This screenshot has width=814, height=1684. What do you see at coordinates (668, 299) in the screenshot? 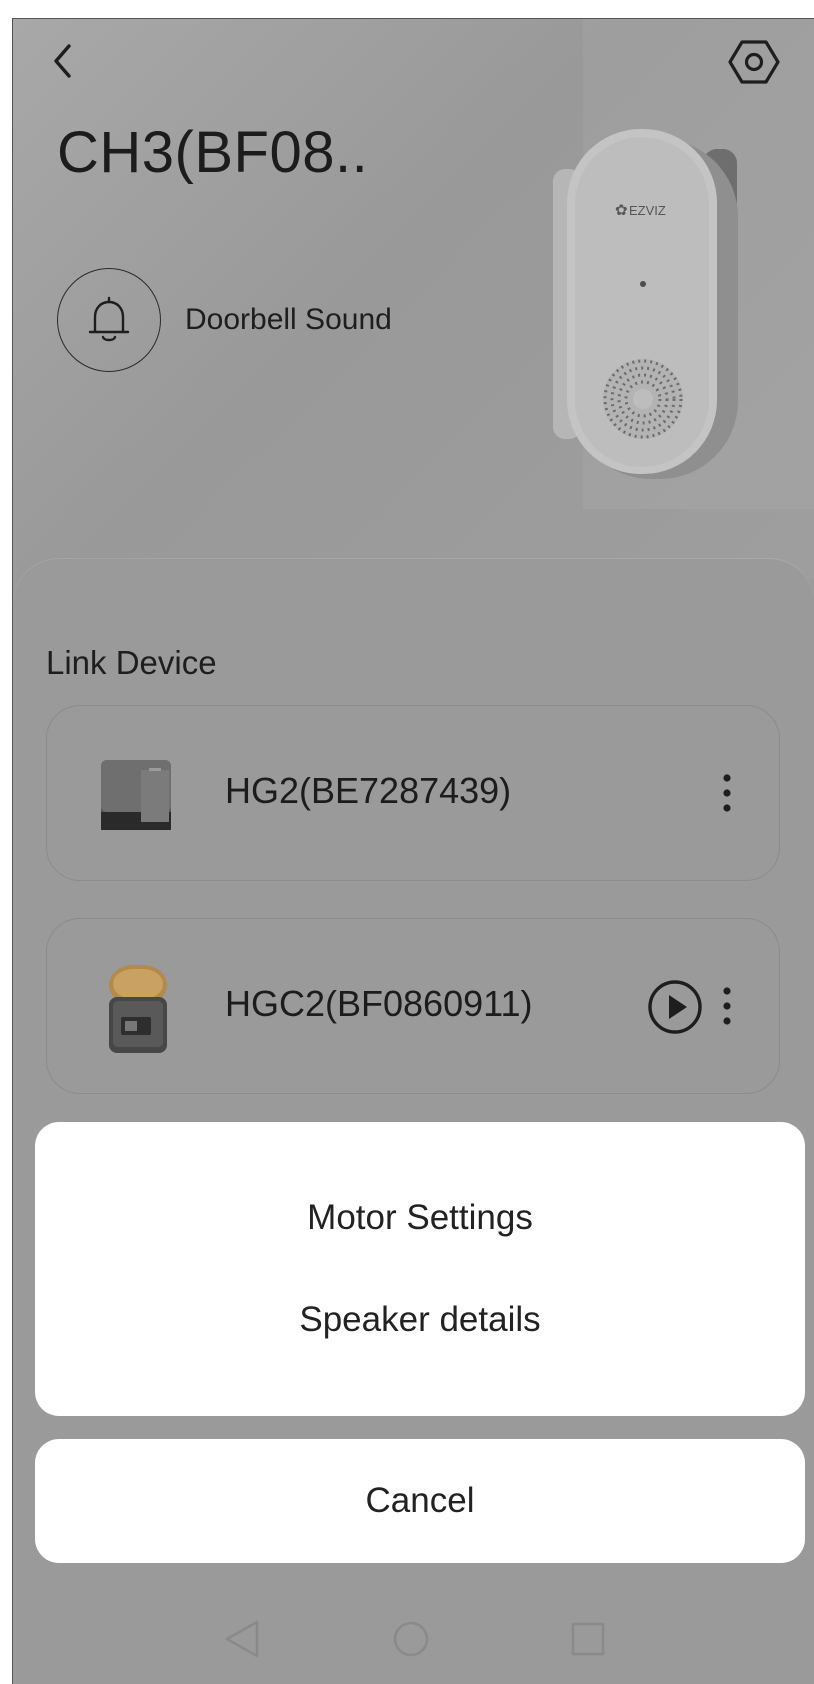
I see `chime-device-image: ✿ EZVIZ` at bounding box center [668, 299].